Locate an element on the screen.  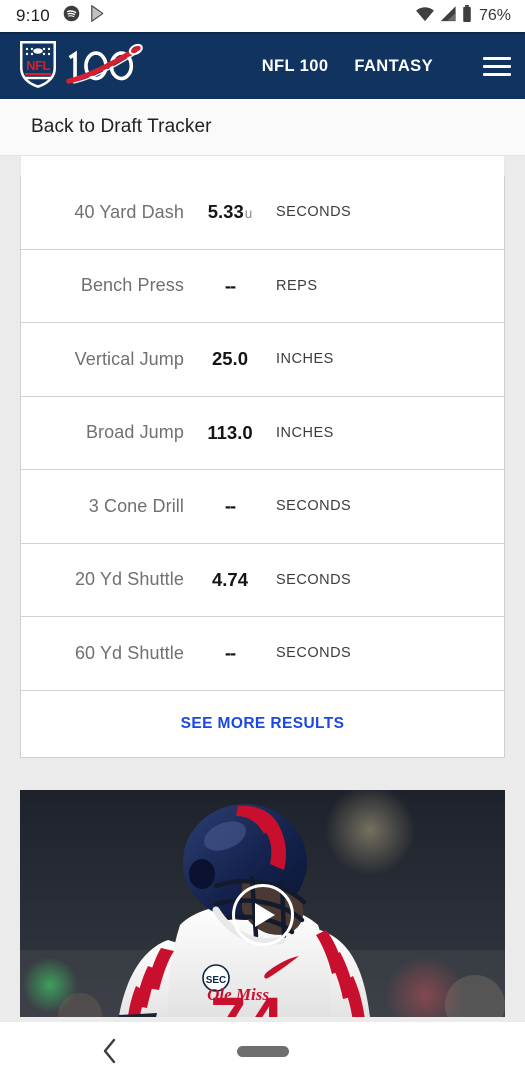
table-row: Vertical Jump 25.0 INCHES is located at coordinates (262, 360).